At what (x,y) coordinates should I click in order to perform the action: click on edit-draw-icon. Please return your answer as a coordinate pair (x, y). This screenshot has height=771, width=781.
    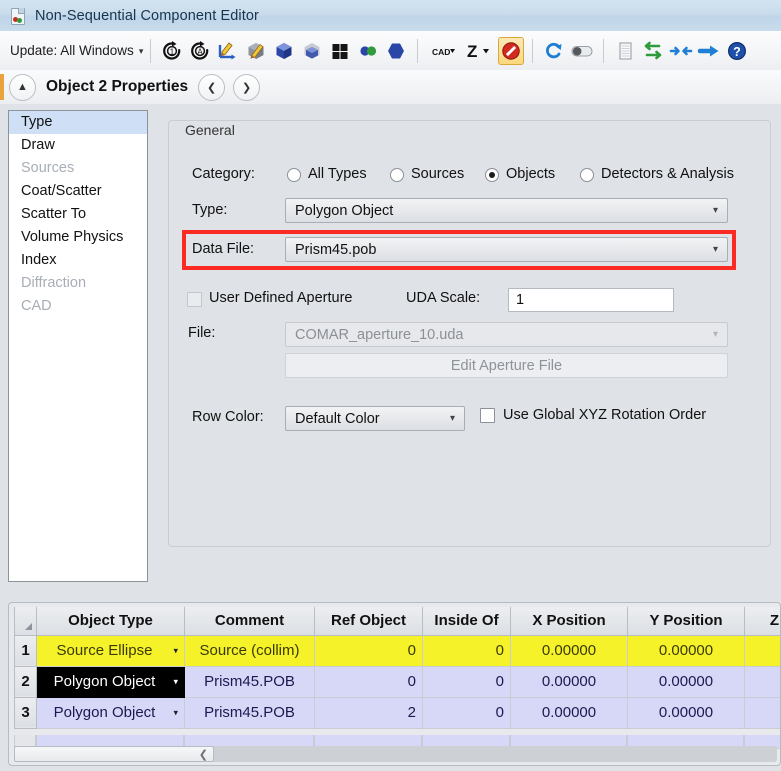
    Looking at the image, I should click on (228, 51).